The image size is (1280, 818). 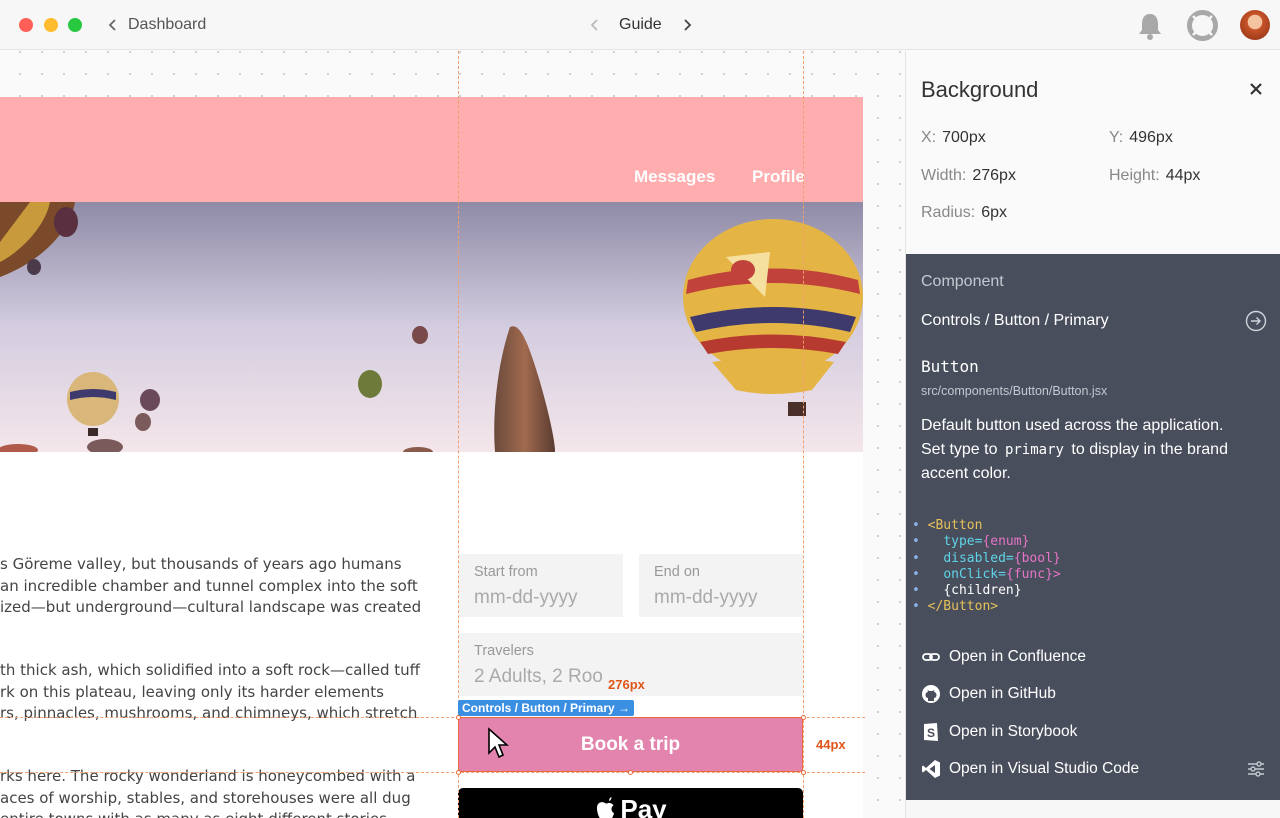 I want to click on guide-line-vertical, so click(x=803, y=434).